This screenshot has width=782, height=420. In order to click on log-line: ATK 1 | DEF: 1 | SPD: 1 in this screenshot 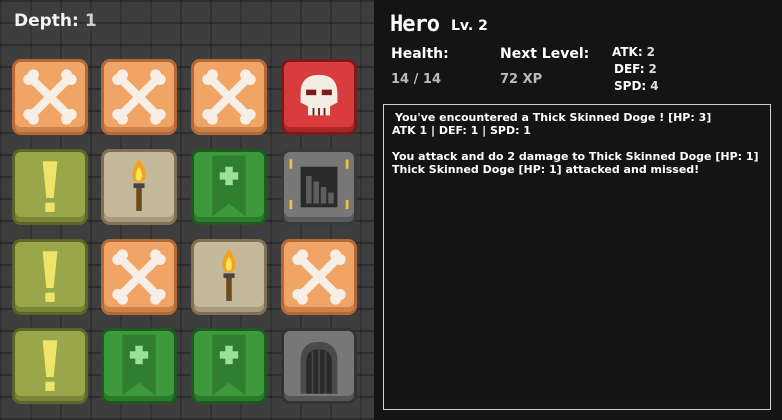, I will do `click(461, 130)`.